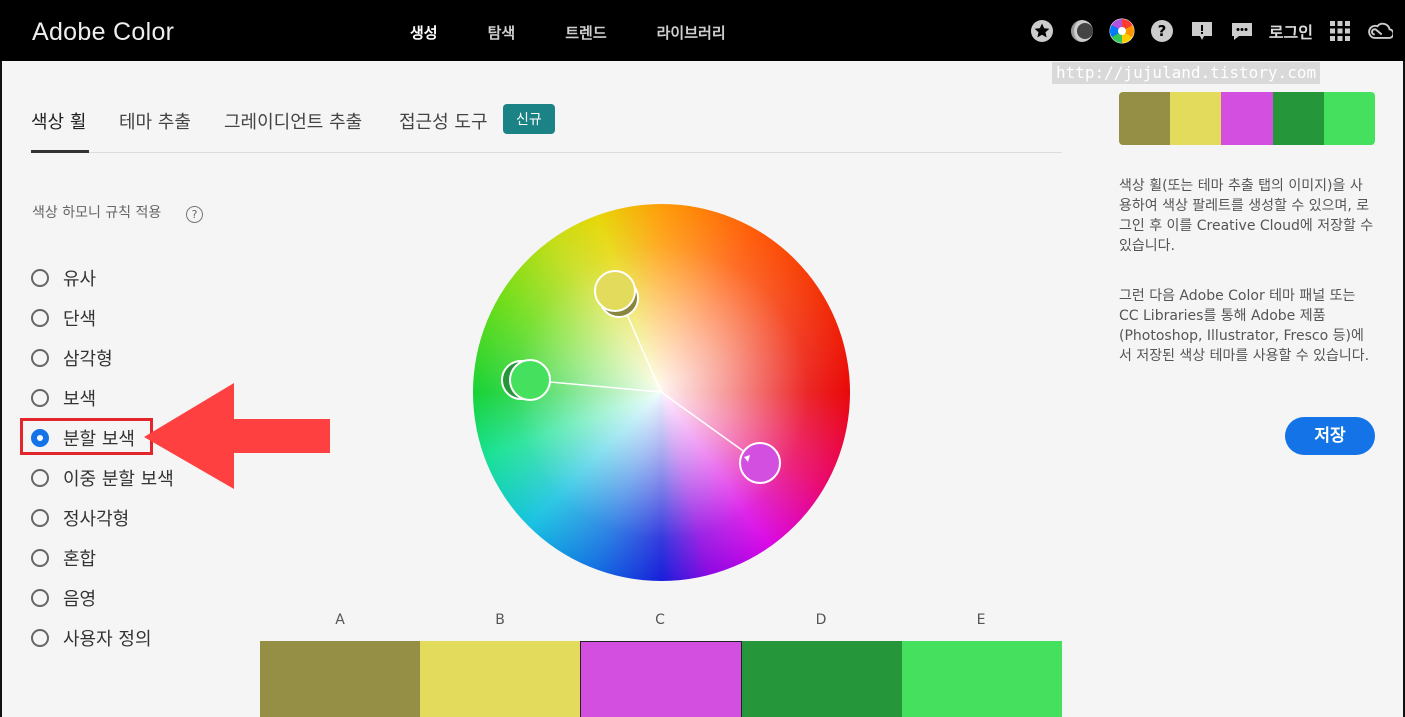 The width and height of the screenshot is (1405, 717). I want to click on color-swatches, so click(661, 679).